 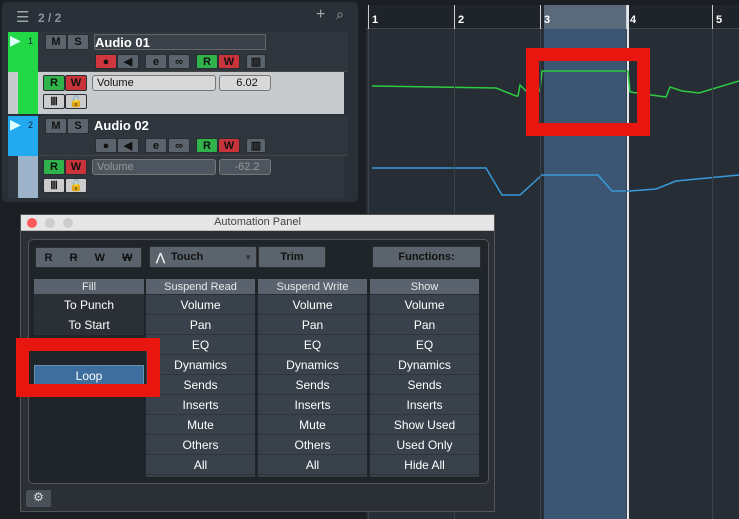 I want to click on write-all-button: W, so click(x=100, y=258).